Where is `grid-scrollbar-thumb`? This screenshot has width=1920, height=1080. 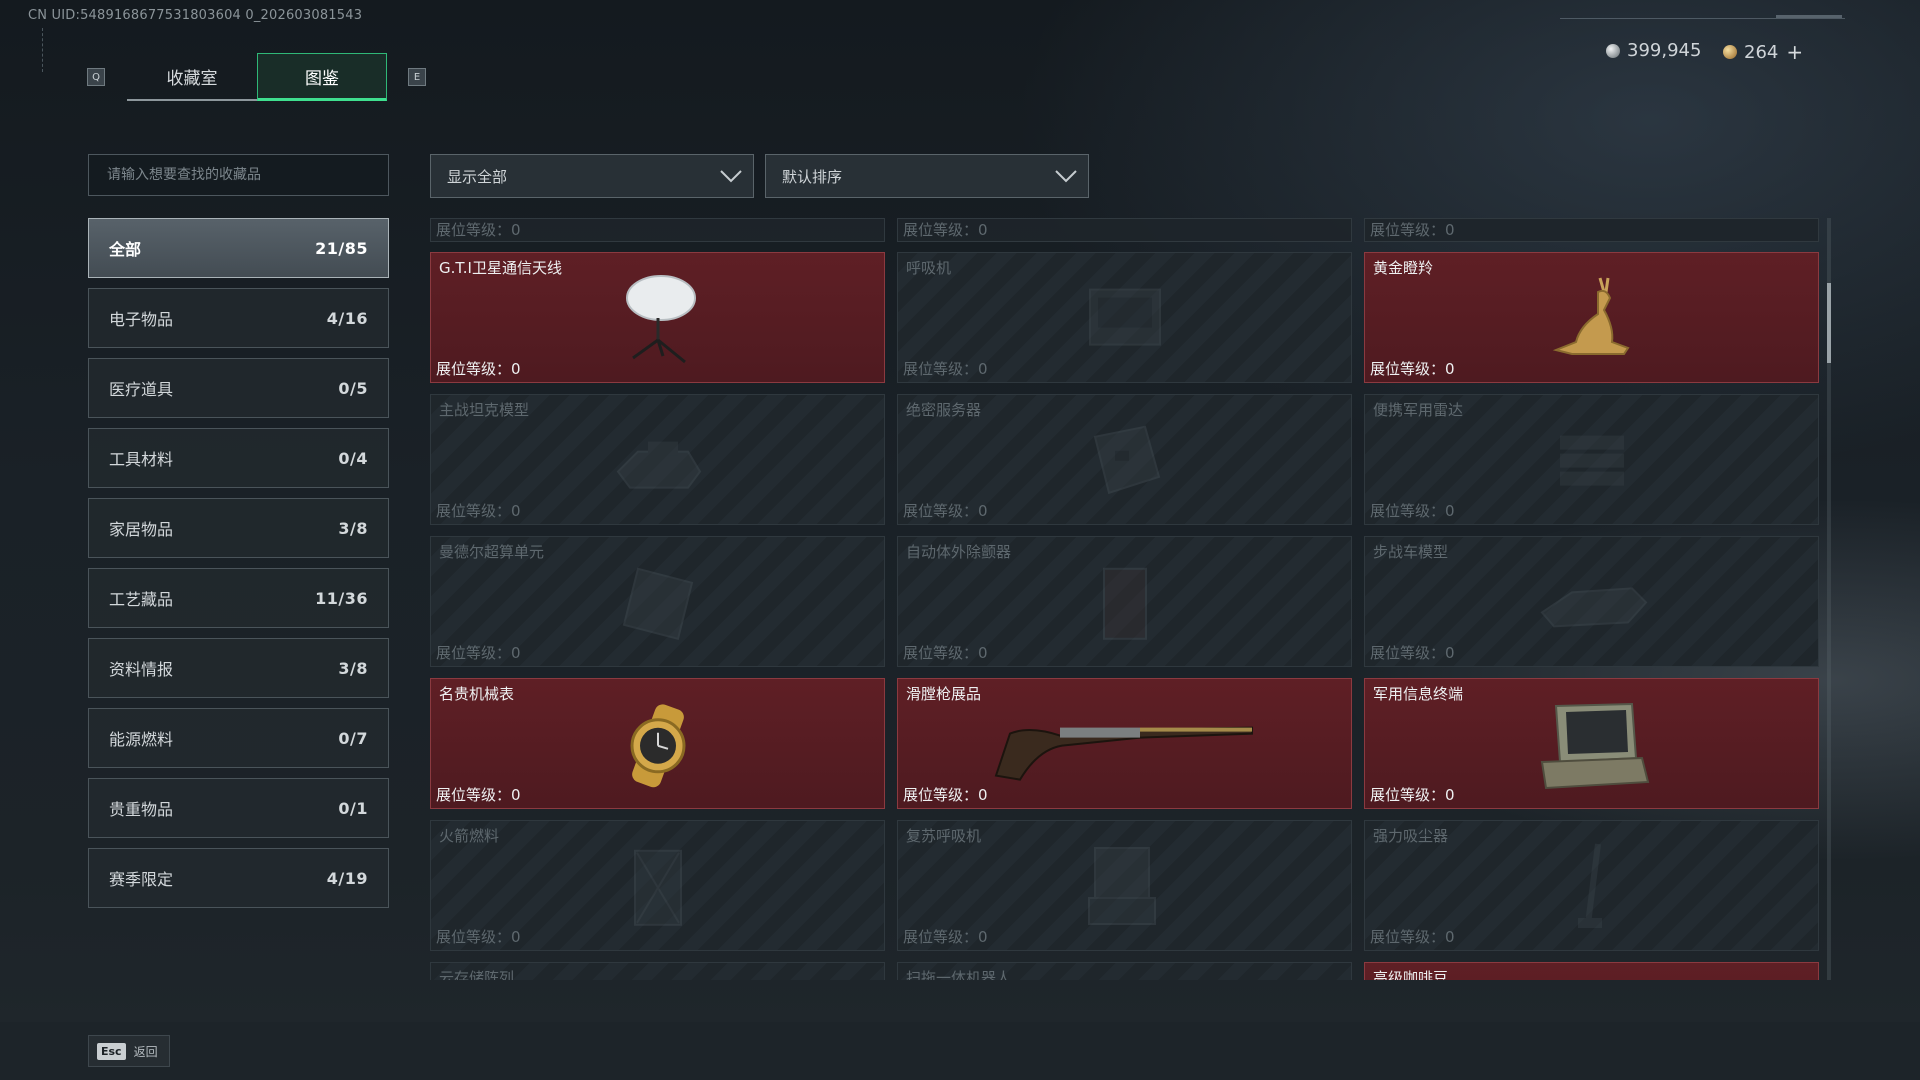
grid-scrollbar-thumb is located at coordinates (1829, 323).